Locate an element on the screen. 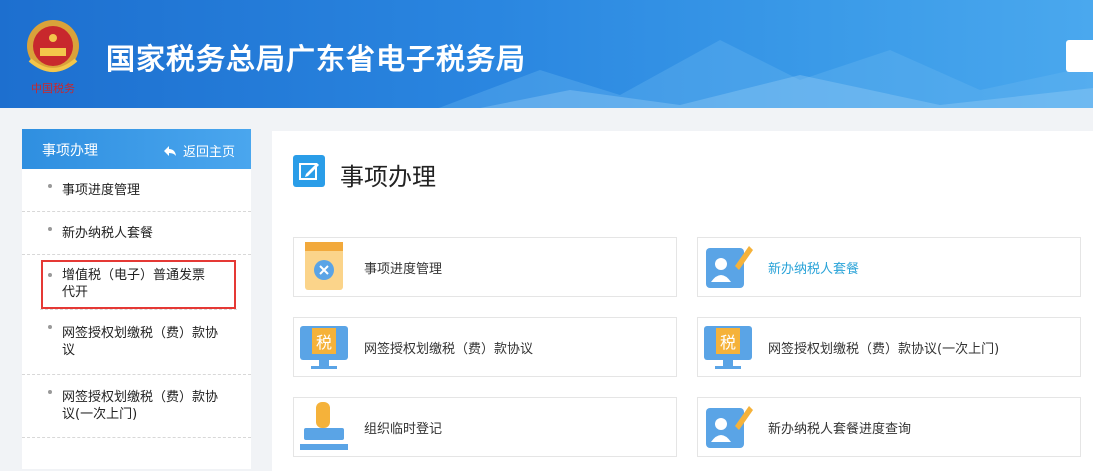 This screenshot has width=1093, height=471. sidebar-item-label: 网签授权划缴税（费）款协议 is located at coordinates (140, 342).